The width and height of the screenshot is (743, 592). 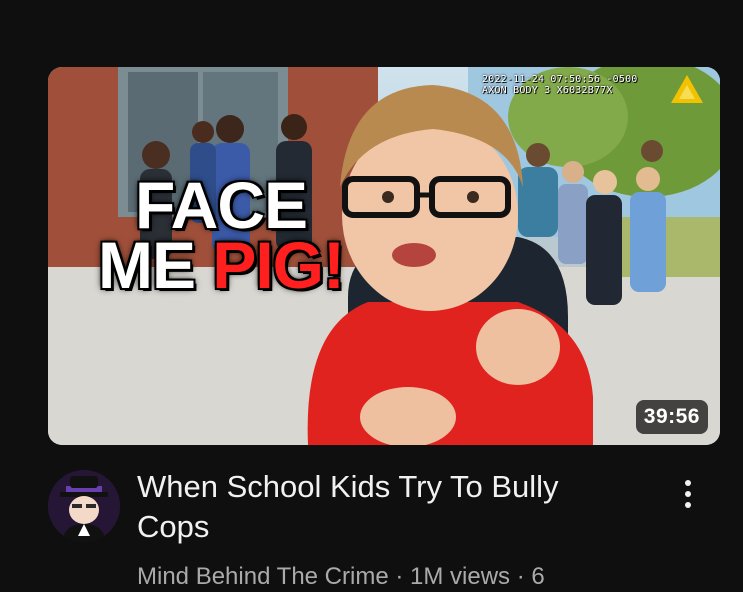 What do you see at coordinates (687, 89) in the screenshot?
I see `axon-logo-icon` at bounding box center [687, 89].